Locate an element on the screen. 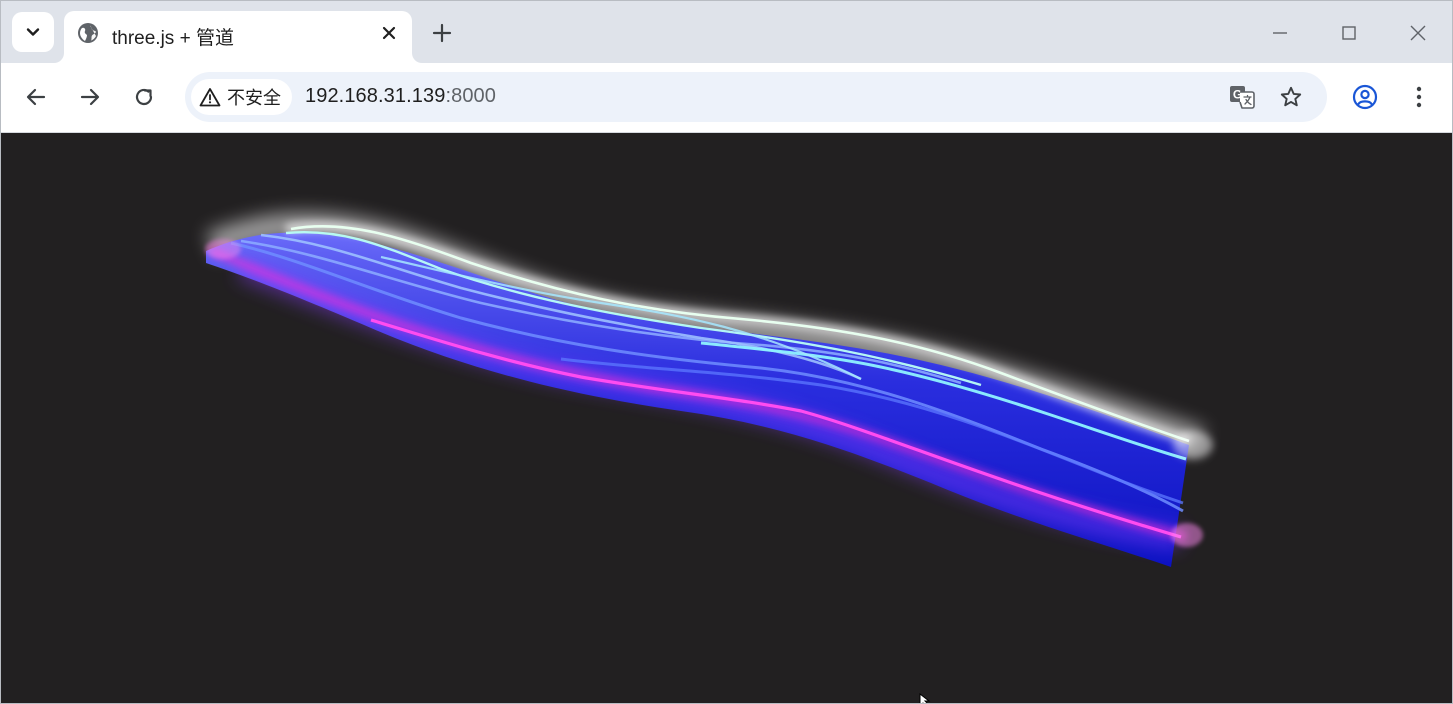 The width and height of the screenshot is (1453, 704). security-status-text: 不安全 is located at coordinates (254, 98).